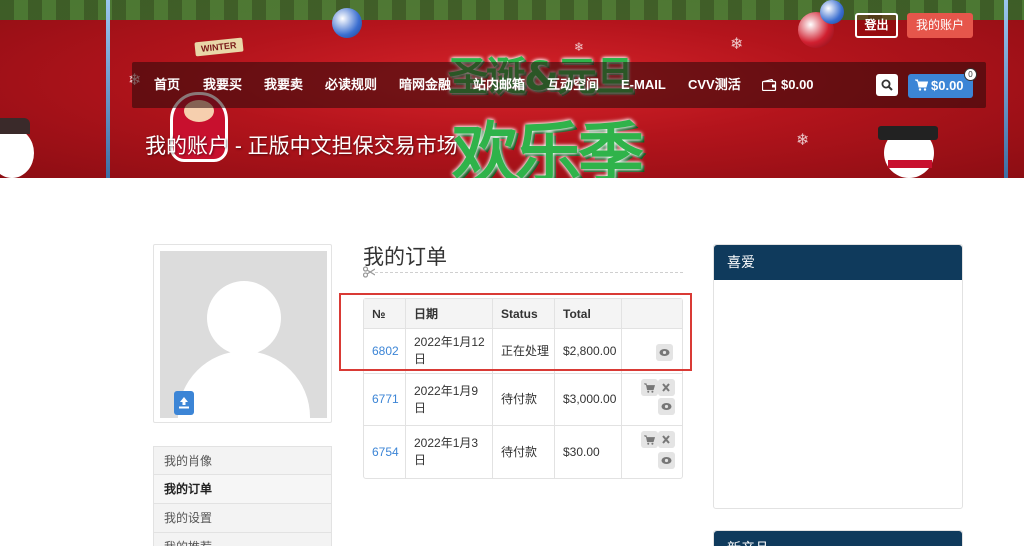 The width and height of the screenshot is (1024, 546). I want to click on nav-item-space: 互动空间, so click(573, 85).